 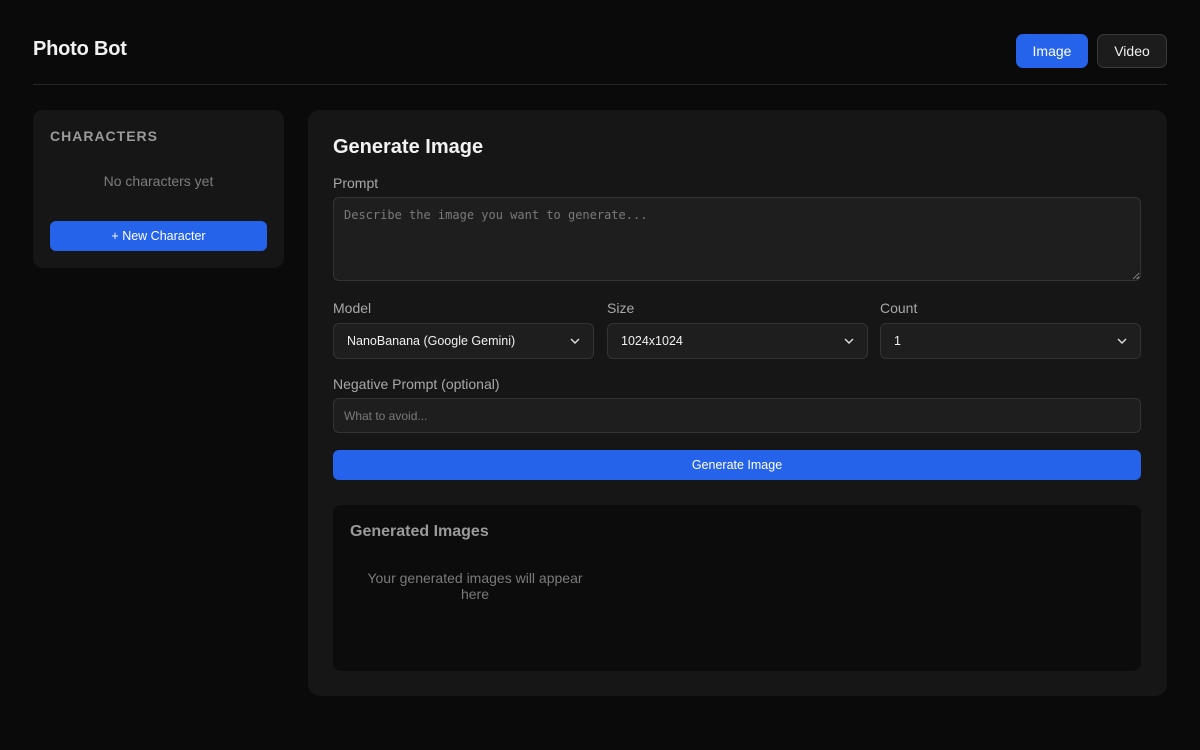 I want to click on generated-images-empty-state: Your generated images will appear here, so click(x=475, y=586).